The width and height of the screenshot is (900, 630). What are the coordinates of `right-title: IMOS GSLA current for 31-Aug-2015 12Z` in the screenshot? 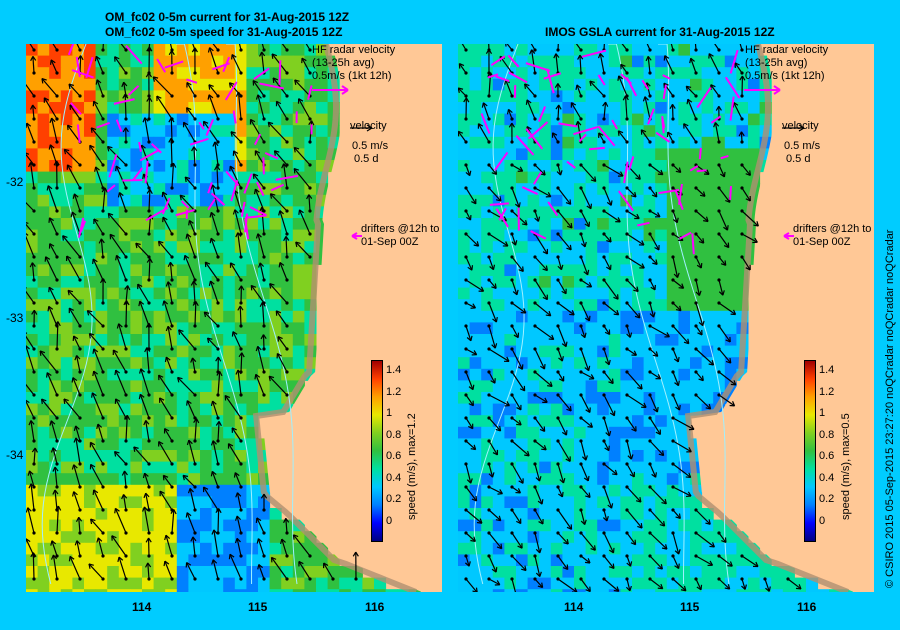 It's located at (660, 32).